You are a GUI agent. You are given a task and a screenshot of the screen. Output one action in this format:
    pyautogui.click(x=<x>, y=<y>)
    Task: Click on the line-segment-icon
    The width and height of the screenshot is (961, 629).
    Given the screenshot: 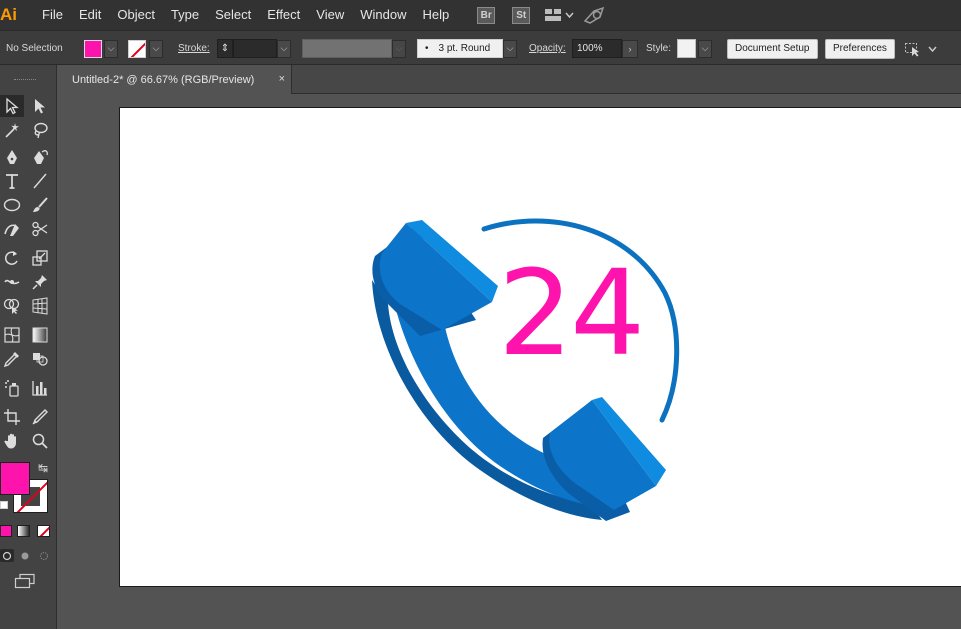 What is the action you would take?
    pyautogui.click(x=40, y=181)
    